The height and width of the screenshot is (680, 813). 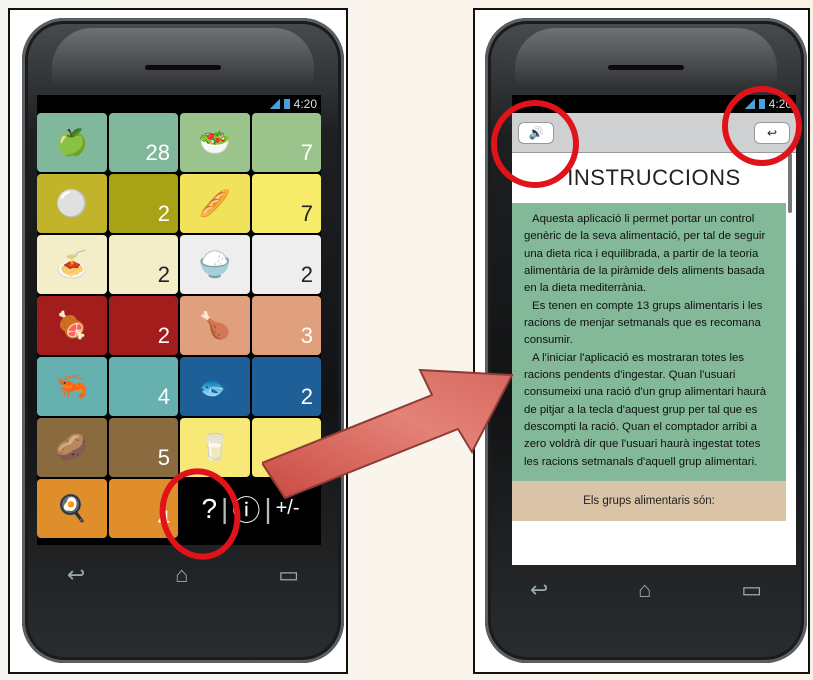 What do you see at coordinates (143, 386) in the screenshot?
I see `portion-count: 4` at bounding box center [143, 386].